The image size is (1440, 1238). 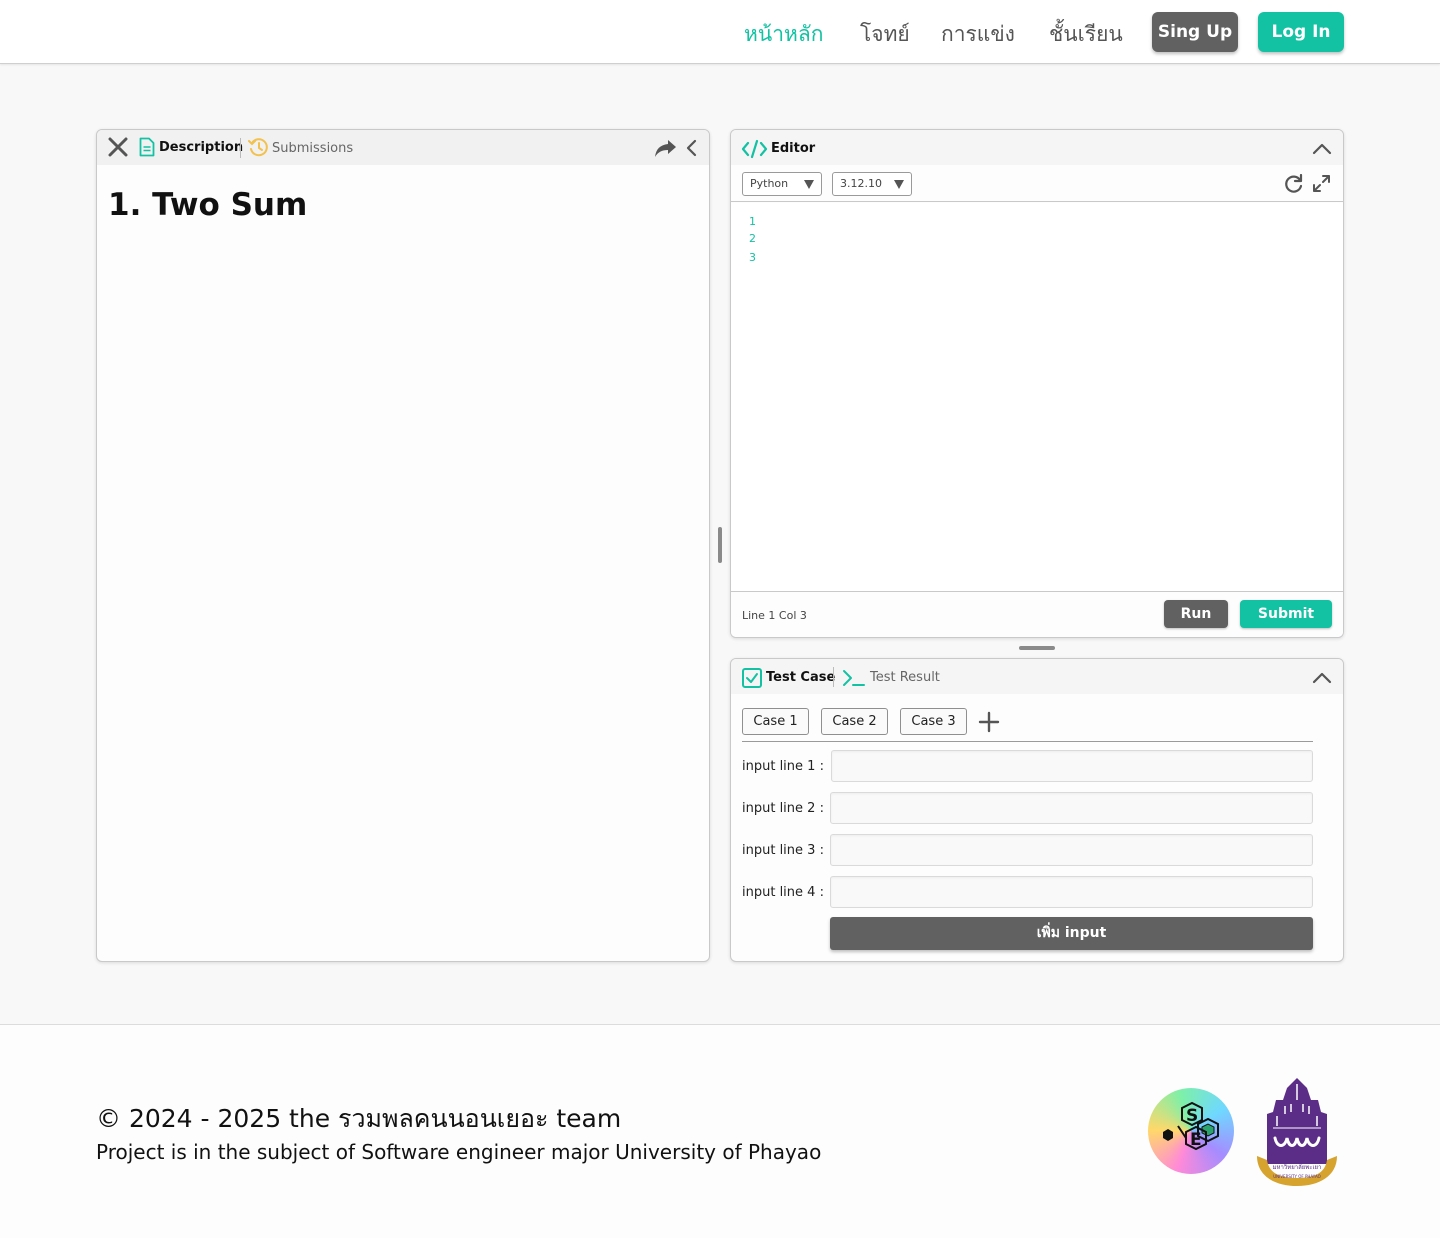 I want to click on nav-problems-link: โจทย์, so click(x=885, y=34).